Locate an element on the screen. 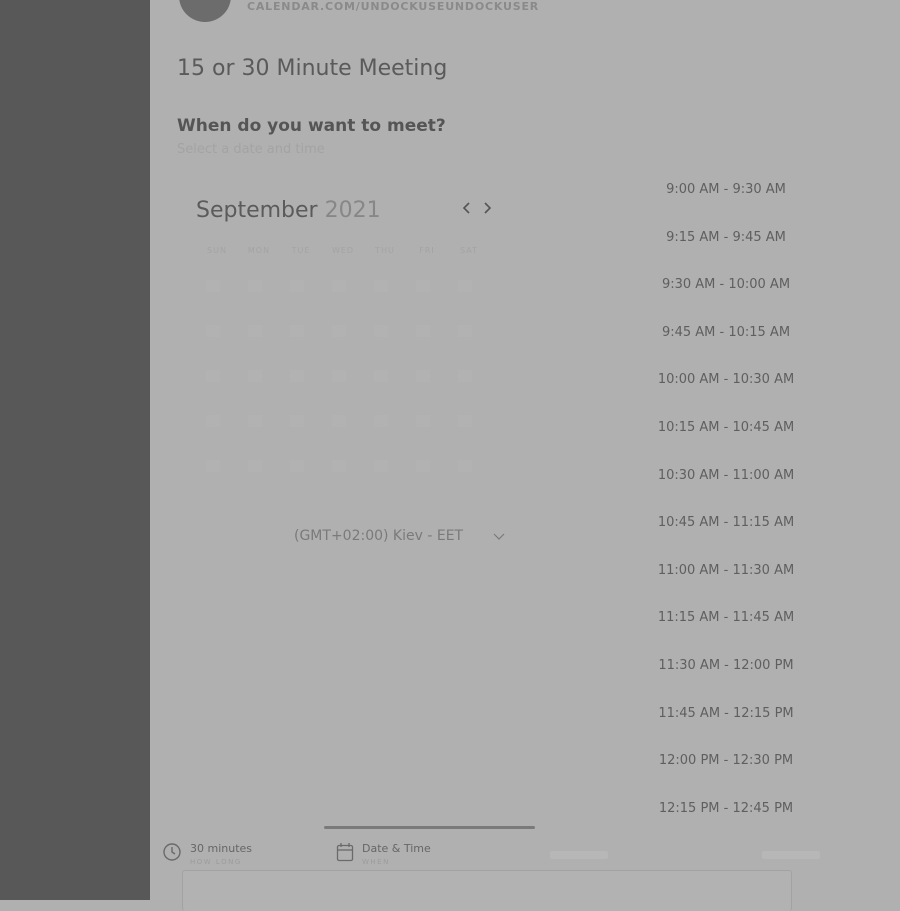 The image size is (900, 911). timezone-value: (GMT+02:00) Kiev - EET is located at coordinates (379, 536).